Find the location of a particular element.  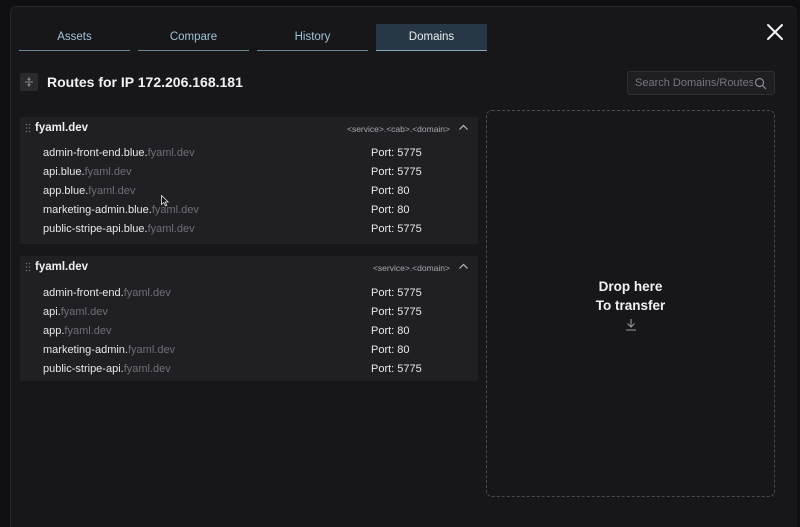

mouse-cursor-icon is located at coordinates (165, 201).